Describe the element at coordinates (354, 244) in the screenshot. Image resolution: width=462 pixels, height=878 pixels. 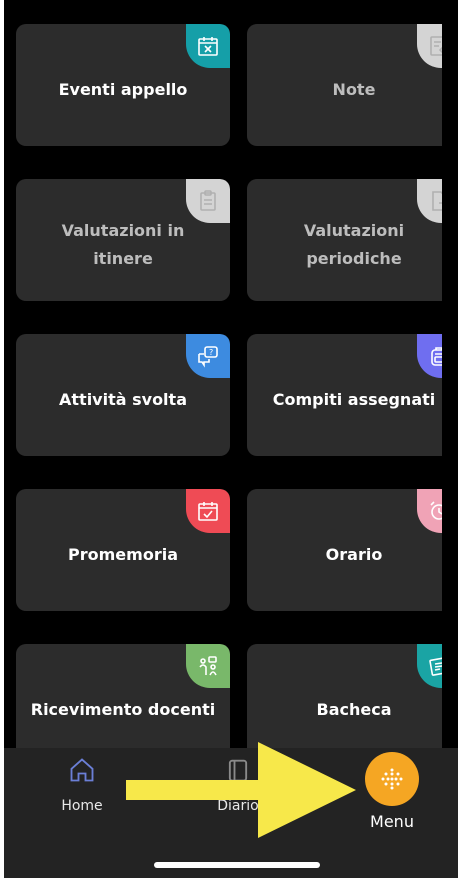
I see `tile-label: Valutazioni periodiche` at that location.